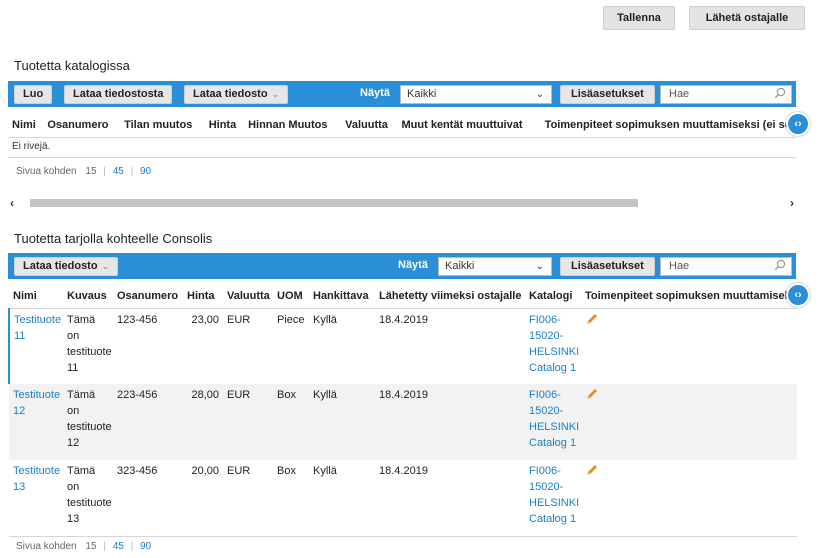 This screenshot has width=825, height=558. Describe the element at coordinates (689, 498) in the screenshot. I see `cell-actions` at that location.